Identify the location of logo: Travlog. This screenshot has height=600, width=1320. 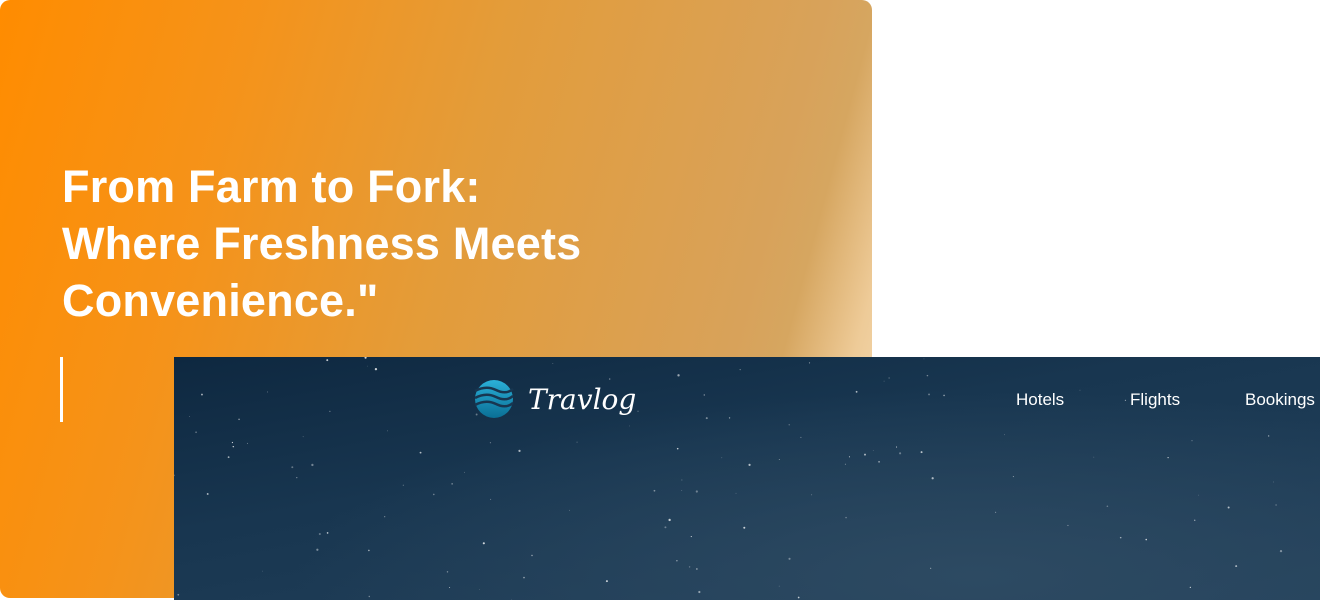
(555, 399).